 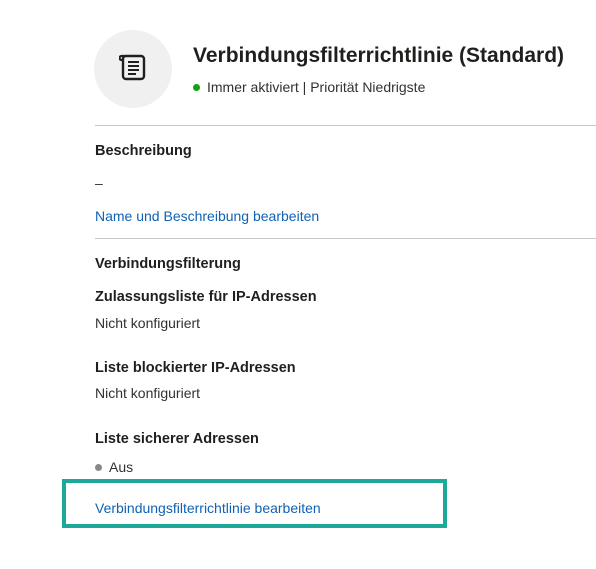 I want to click on policy-avatar, so click(x=133, y=69).